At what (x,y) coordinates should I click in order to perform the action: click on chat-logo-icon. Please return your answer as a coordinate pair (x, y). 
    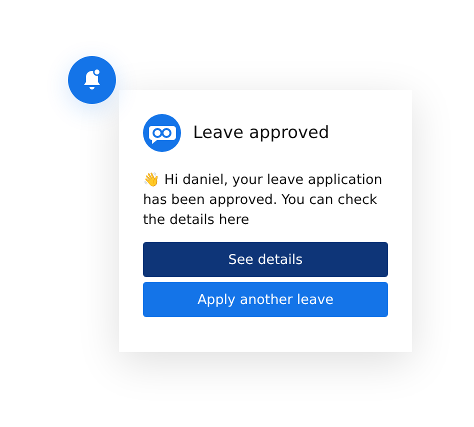
    Looking at the image, I should click on (162, 133).